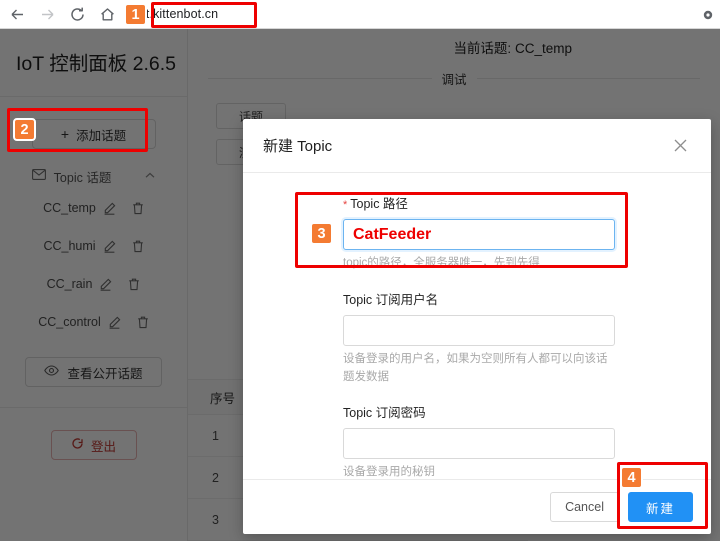 The height and width of the screenshot is (541, 720). I want to click on browser-menu-area, so click(708, 14).